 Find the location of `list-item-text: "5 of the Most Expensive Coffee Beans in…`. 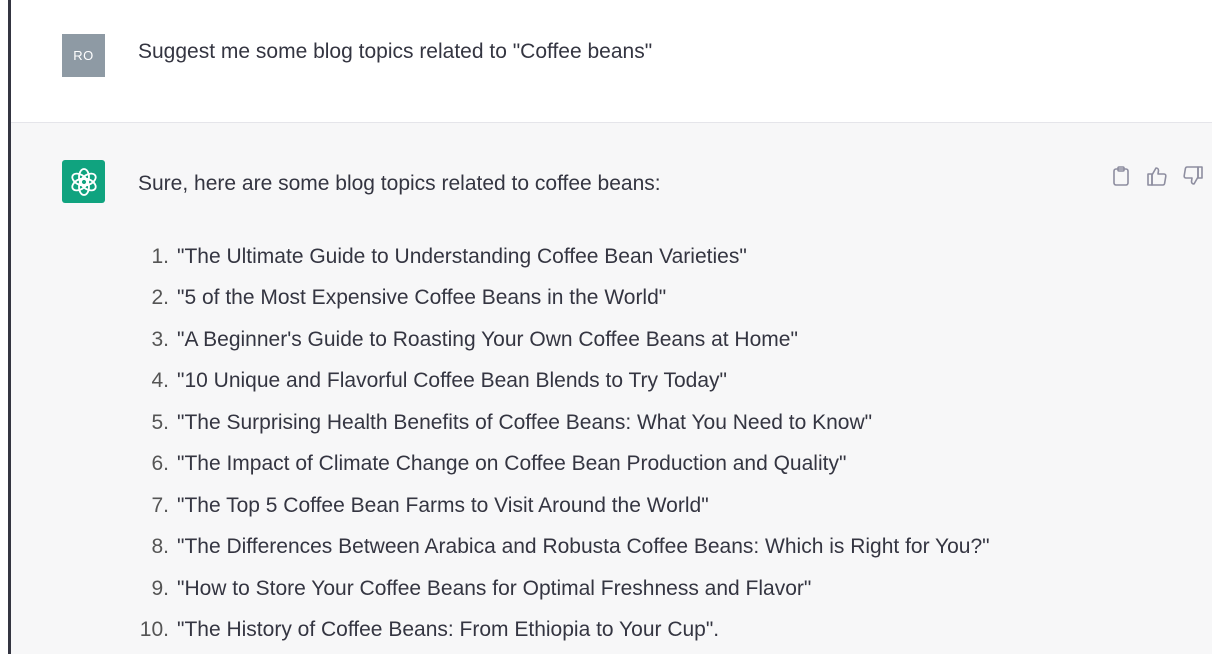

list-item-text: "5 of the Most Expensive Coffee Beans in… is located at coordinates (422, 298).